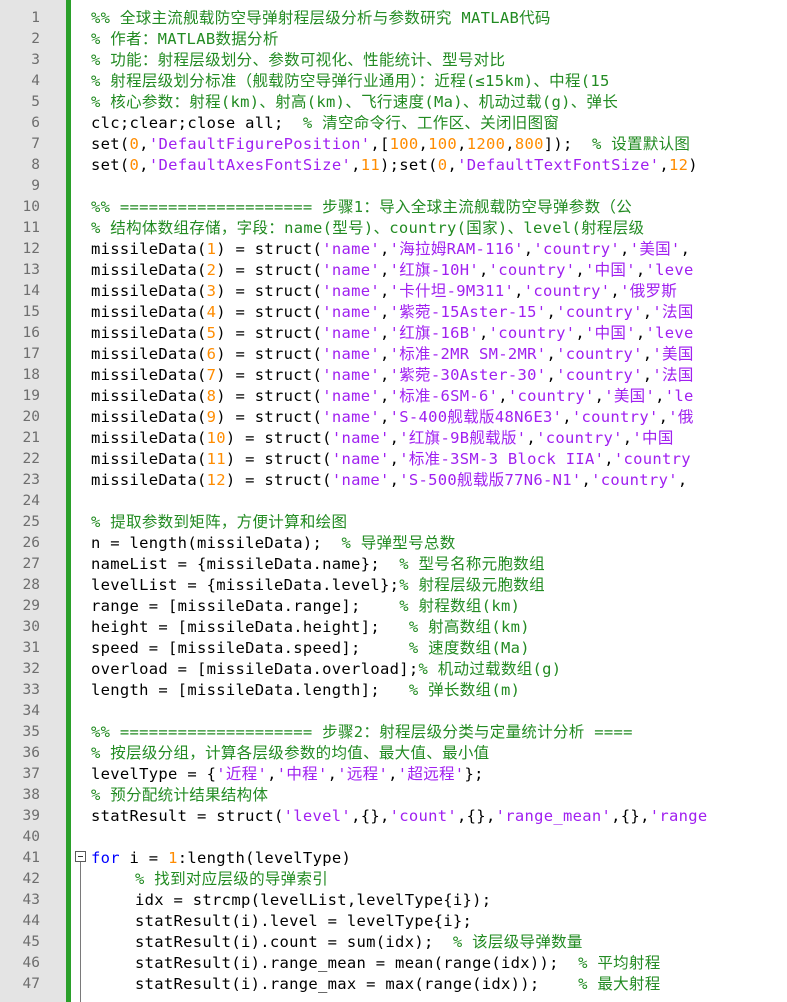  What do you see at coordinates (31, 963) in the screenshot?
I see `line-number: 46` at bounding box center [31, 963].